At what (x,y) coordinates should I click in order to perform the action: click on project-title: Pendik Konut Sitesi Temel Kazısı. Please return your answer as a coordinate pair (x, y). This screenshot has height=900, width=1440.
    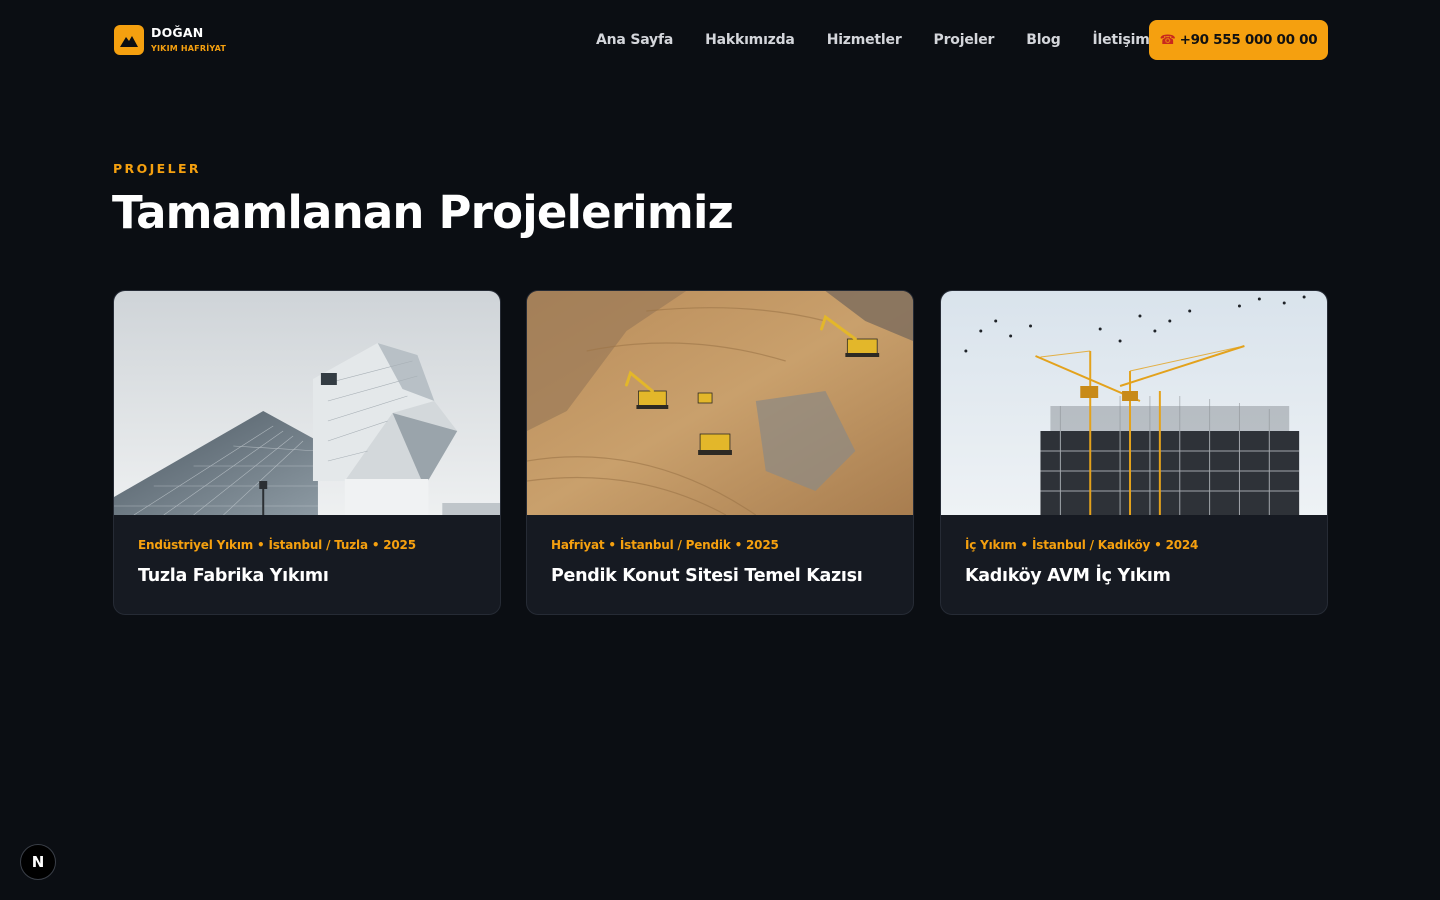
    Looking at the image, I should click on (707, 576).